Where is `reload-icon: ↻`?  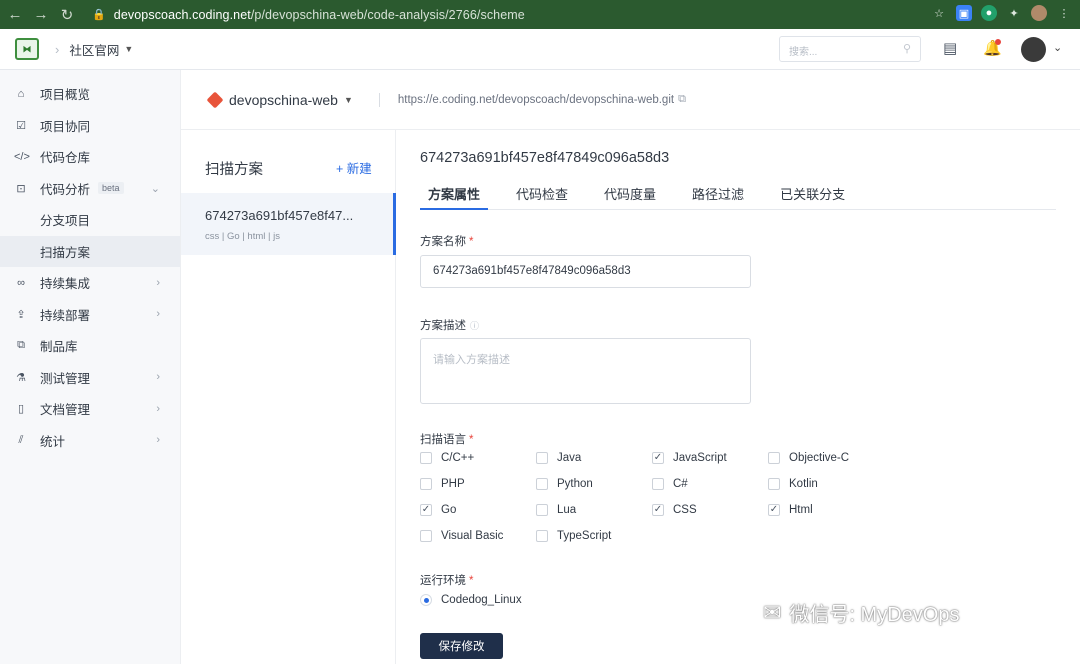
reload-icon: ↻ is located at coordinates (67, 15).